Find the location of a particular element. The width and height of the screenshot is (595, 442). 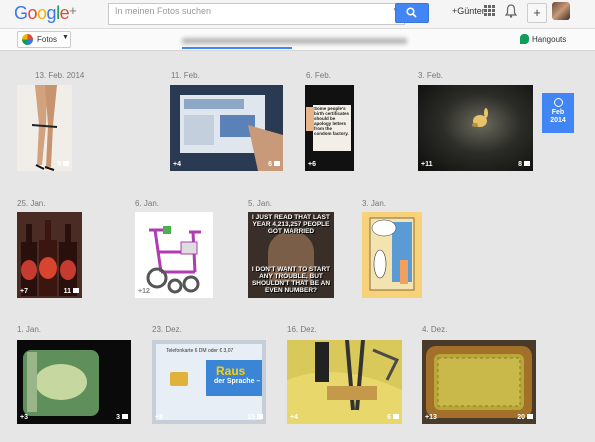

cartoon-image is located at coordinates (392, 254).